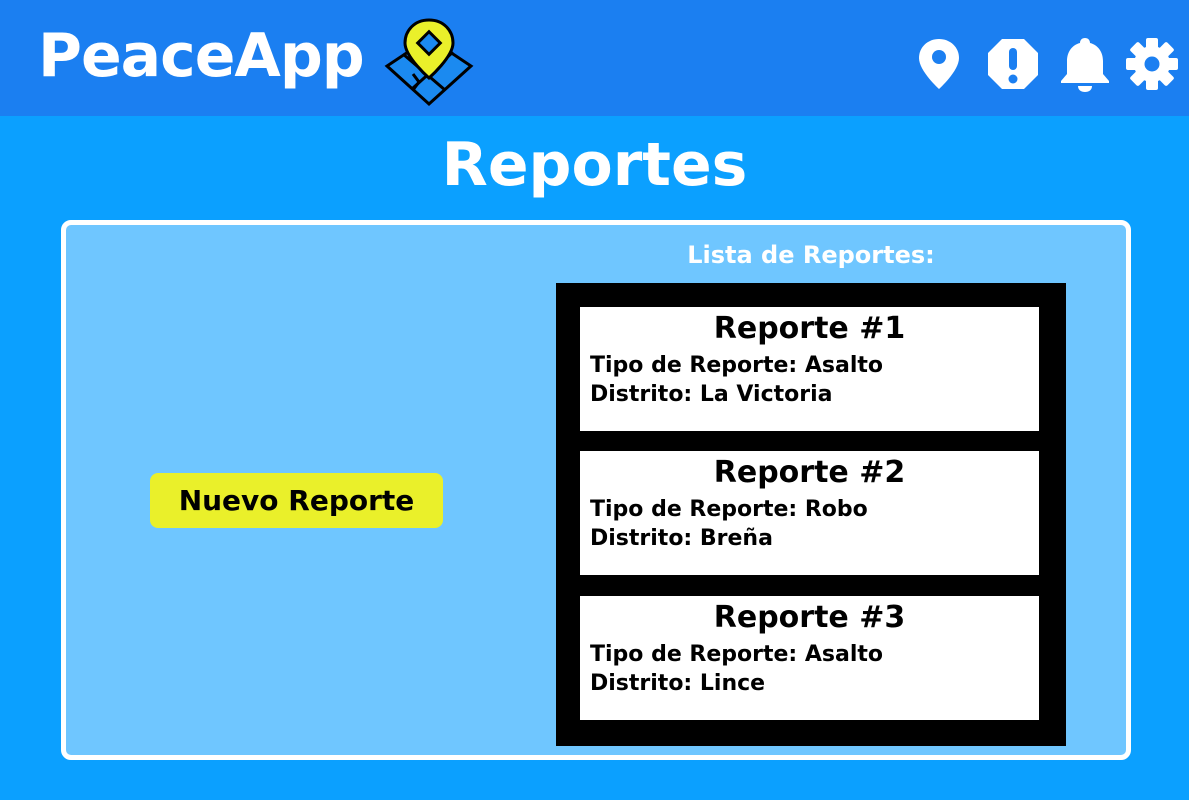  Describe the element at coordinates (678, 683) in the screenshot. I see `report-card-district: Distrito: Lince` at that location.